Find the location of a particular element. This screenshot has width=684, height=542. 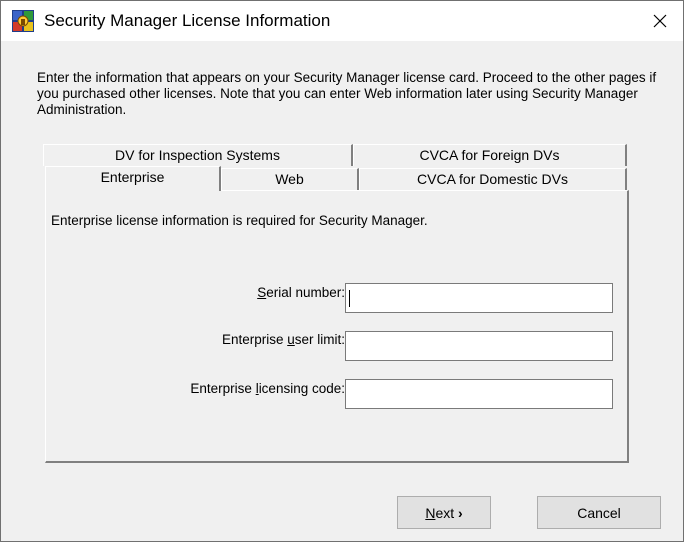

cancel-label: Cancel is located at coordinates (599, 512).